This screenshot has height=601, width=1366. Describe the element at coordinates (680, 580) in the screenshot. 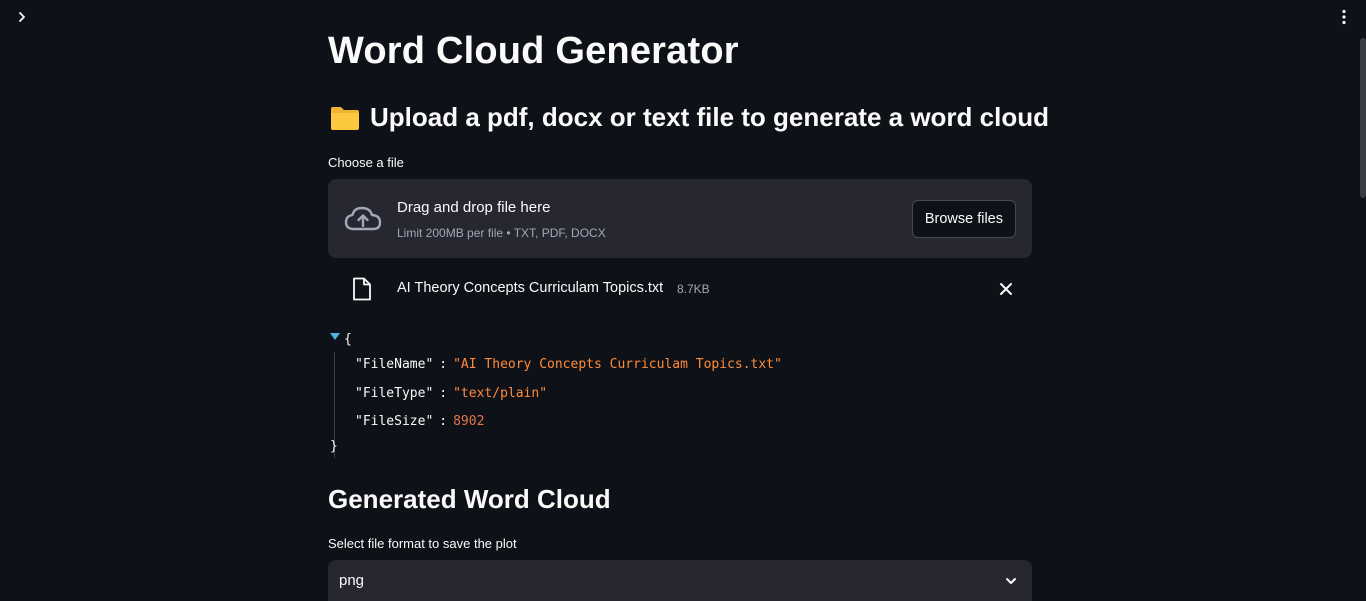

I see `format-select: png` at that location.